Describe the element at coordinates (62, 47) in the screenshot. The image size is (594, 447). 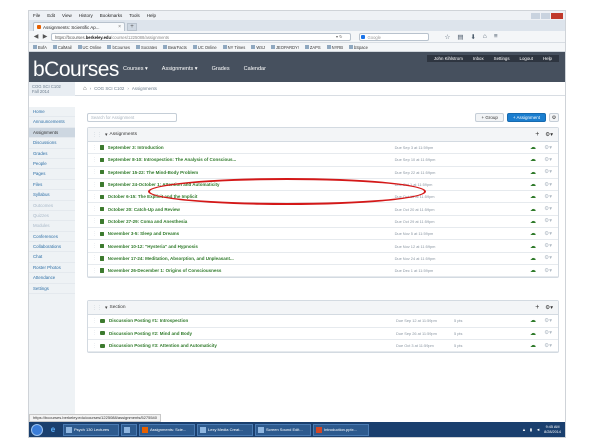
I see `bookmark-item: CalMail` at that location.